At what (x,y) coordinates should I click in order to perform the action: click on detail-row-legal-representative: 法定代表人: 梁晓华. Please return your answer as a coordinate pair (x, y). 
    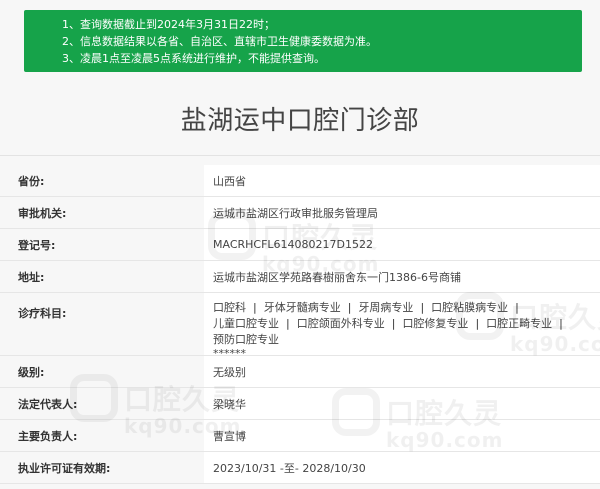
    Looking at the image, I should click on (300, 404).